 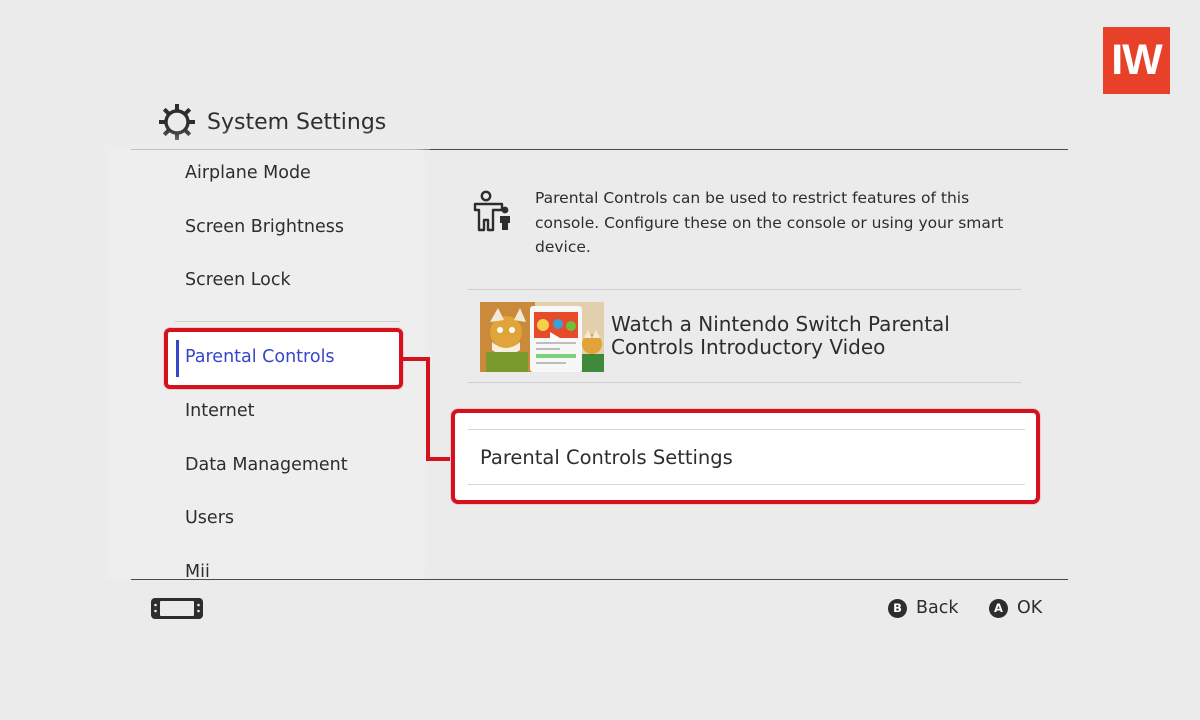 I want to click on selection-indicator, so click(x=177, y=358).